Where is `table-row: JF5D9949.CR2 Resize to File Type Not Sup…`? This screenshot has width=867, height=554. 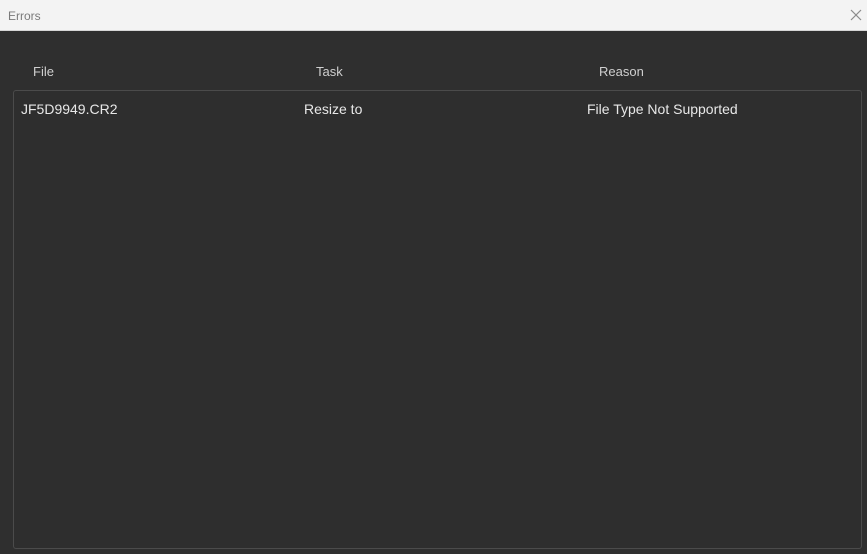
table-row: JF5D9949.CR2 Resize to File Type Not Sup… is located at coordinates (437, 109).